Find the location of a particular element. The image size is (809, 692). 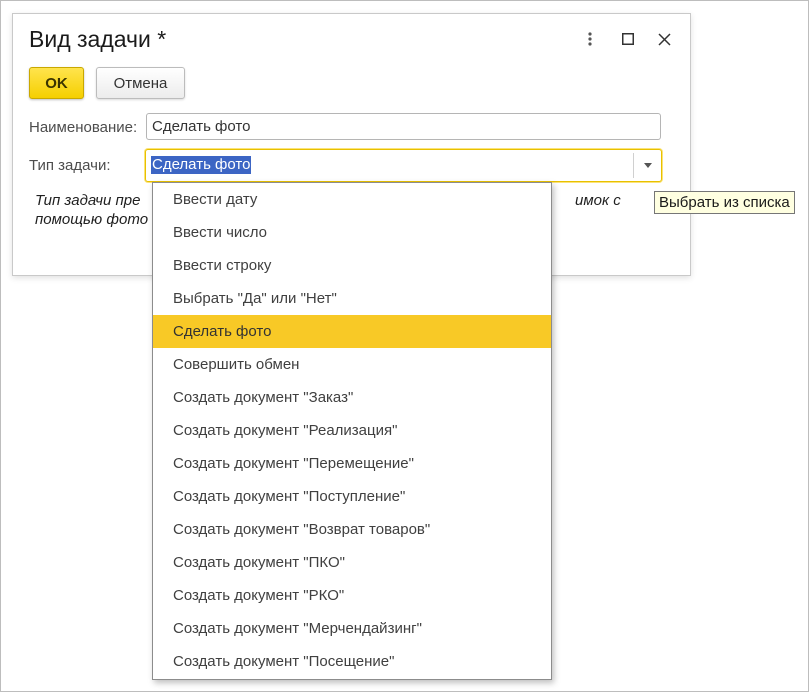

more-actions-button is located at coordinates (590, 39).